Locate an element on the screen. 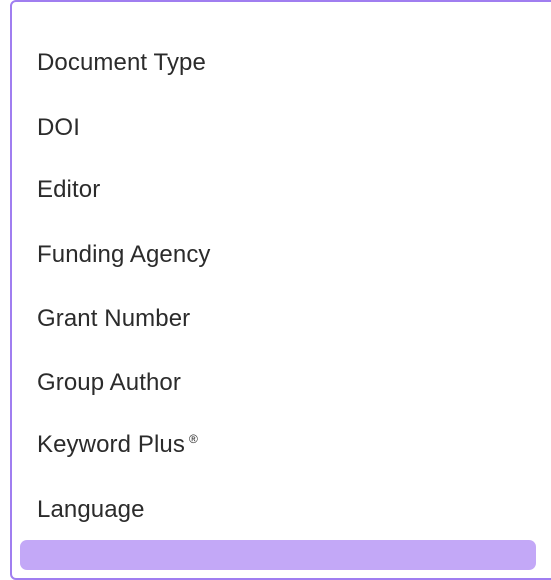 Image resolution: width=551 pixels, height=580 pixels. option-label: Language is located at coordinates (91, 509).